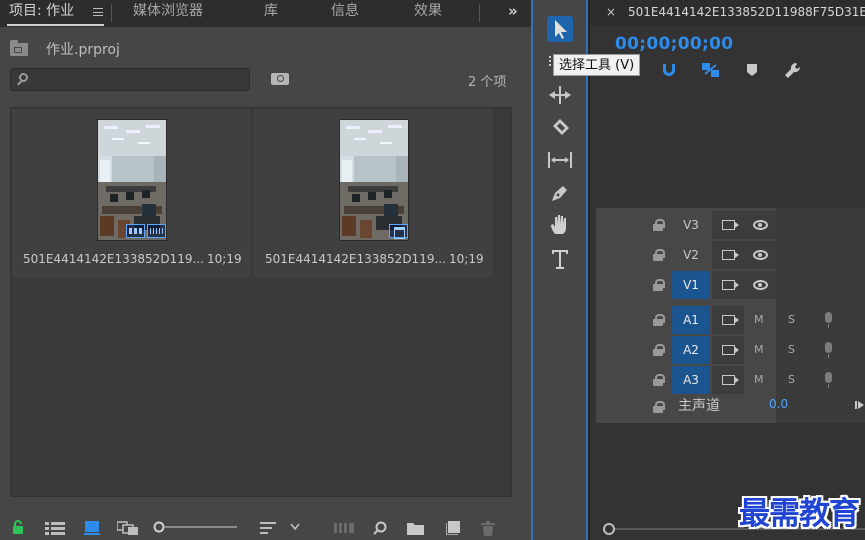  Describe the element at coordinates (168, 11) in the screenshot. I see `tab-media-browser: 媒体浏览器` at that location.